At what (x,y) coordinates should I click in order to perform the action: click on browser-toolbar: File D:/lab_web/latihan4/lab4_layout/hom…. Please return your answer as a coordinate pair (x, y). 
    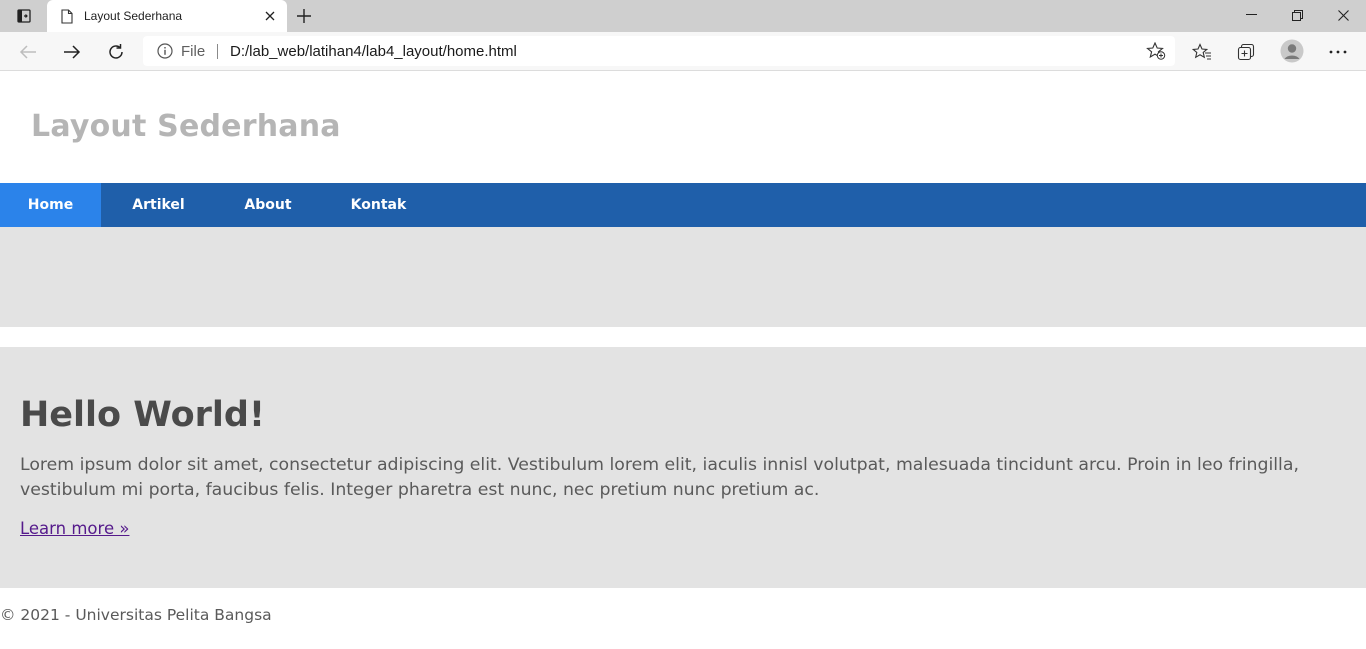
    Looking at the image, I should click on (683, 51).